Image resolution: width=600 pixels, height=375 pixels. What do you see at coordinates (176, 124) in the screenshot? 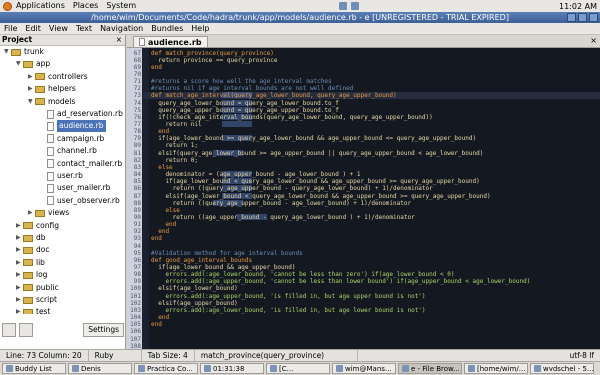
I see `code-line: return nil` at bounding box center [176, 124].